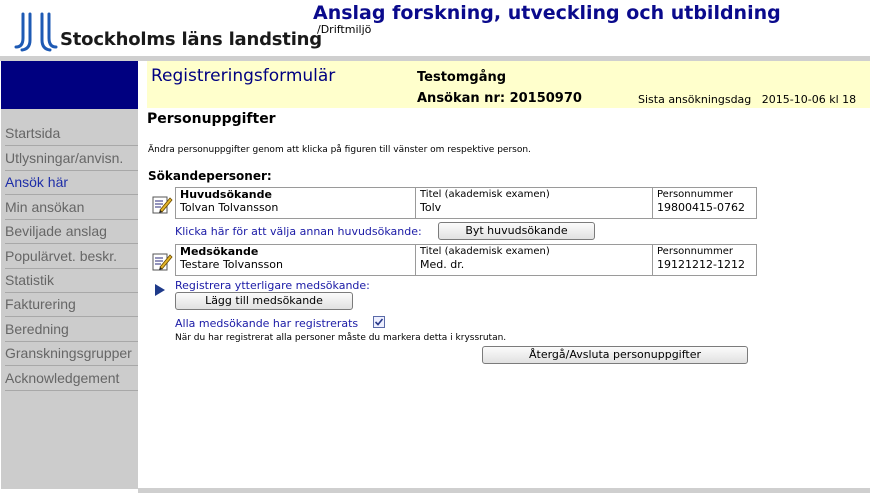 Image resolution: width=870 pixels, height=493 pixels. Describe the element at coordinates (160, 290) in the screenshot. I see `play-arrow-icon` at that location.